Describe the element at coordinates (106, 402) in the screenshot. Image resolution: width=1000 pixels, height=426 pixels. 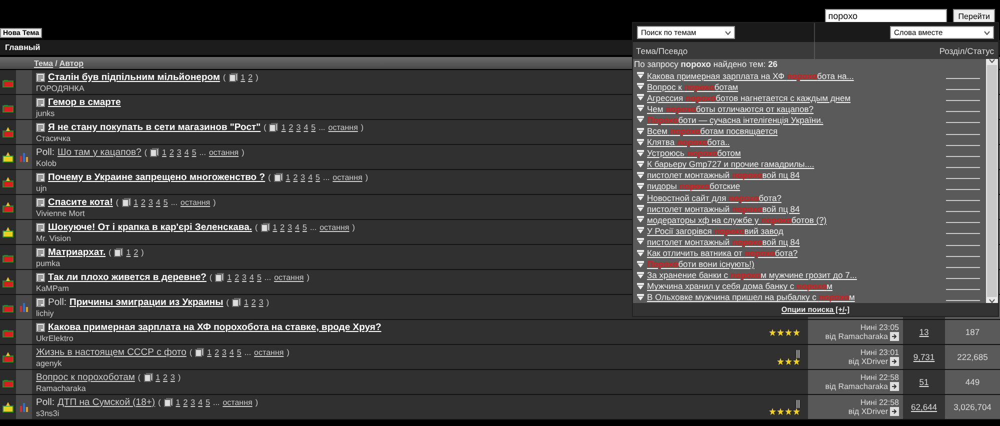
I see `topic-title-link: ДТП на Сумской (18+)` at that location.